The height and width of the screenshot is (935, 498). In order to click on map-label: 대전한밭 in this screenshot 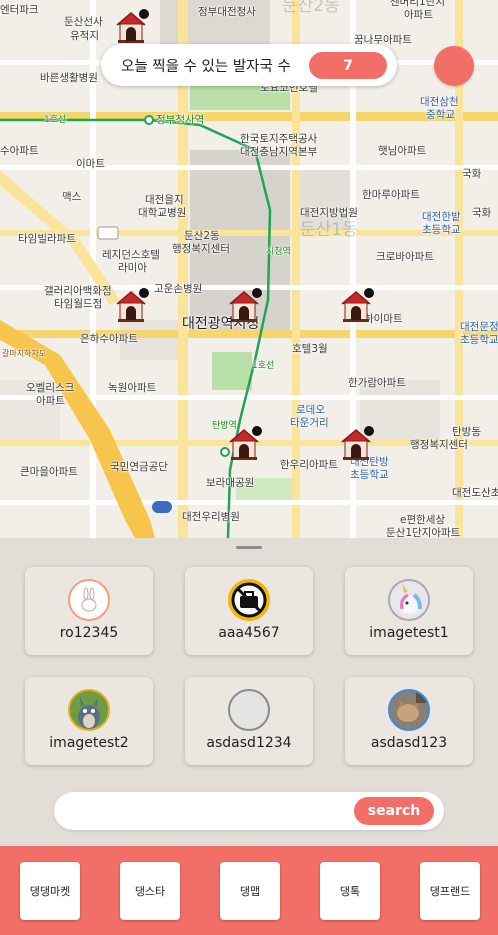, I will do `click(441, 217)`.